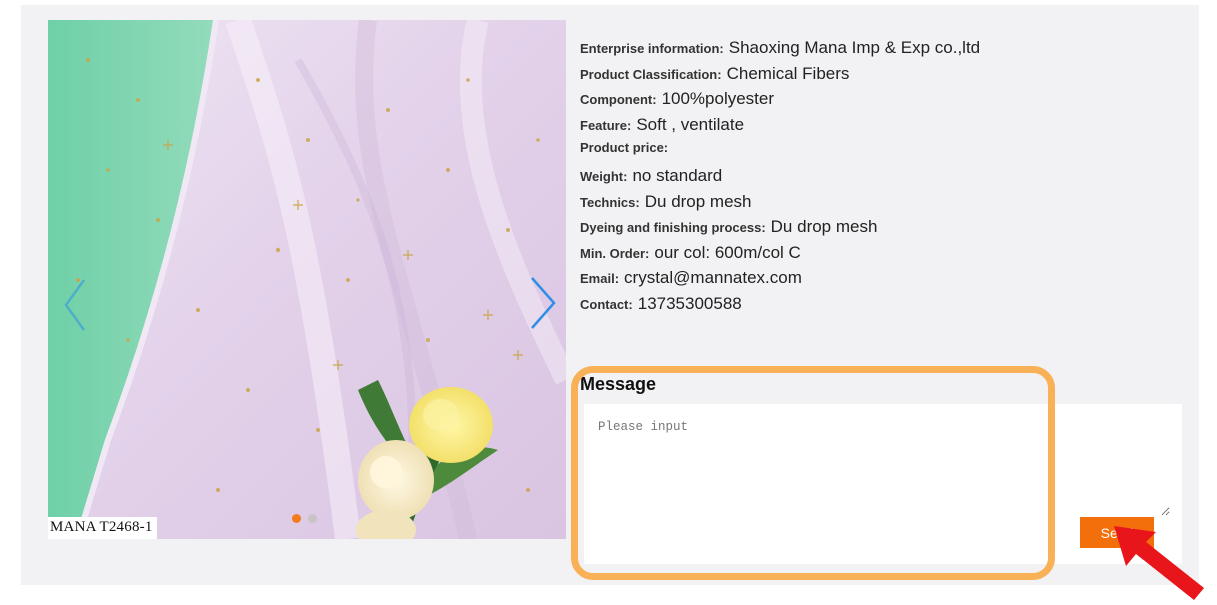 The image size is (1217, 605). Describe the element at coordinates (650, 48) in the screenshot. I see `info-label: Enterprise information` at that location.